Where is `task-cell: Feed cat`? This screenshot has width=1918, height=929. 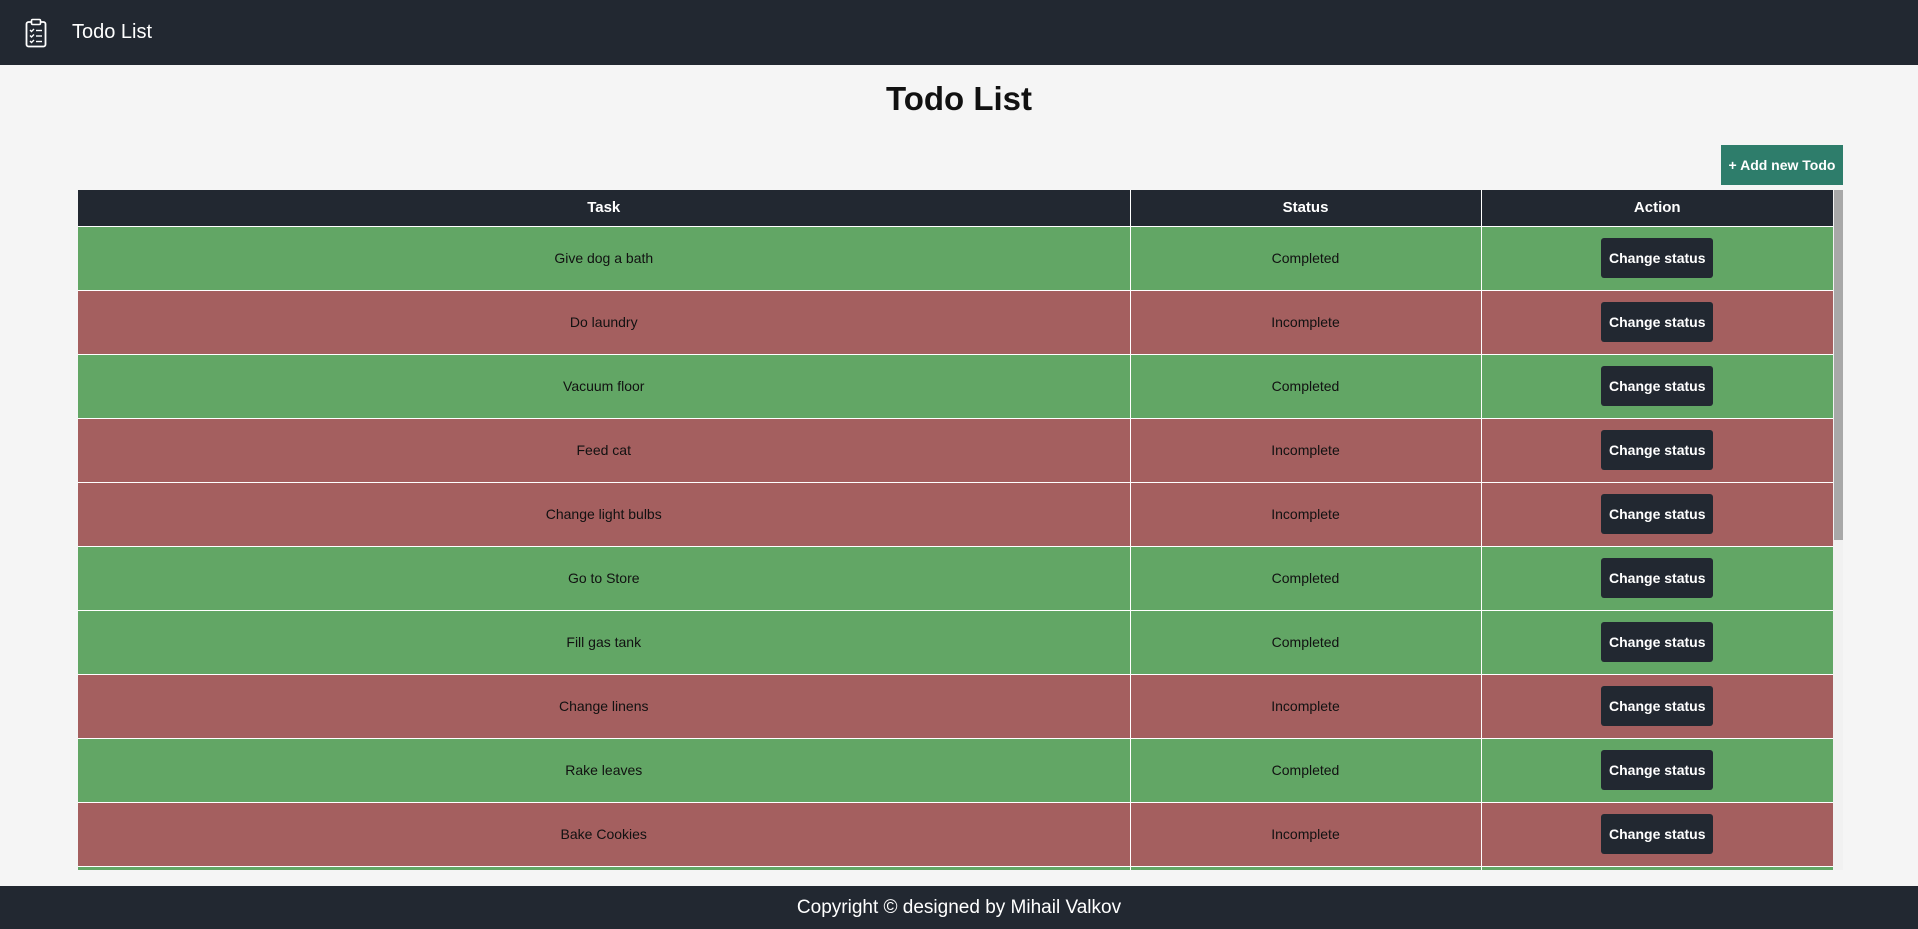
task-cell: Feed cat is located at coordinates (604, 449).